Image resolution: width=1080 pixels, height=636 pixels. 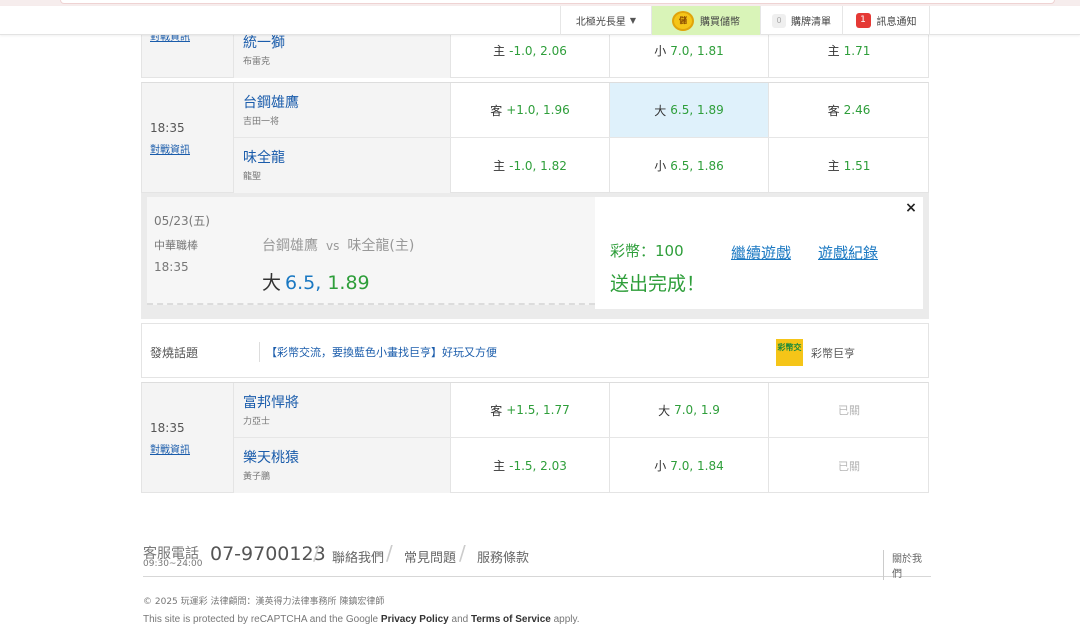 I want to click on moneyline-odds-cell: 客 2.46, so click(x=849, y=110).